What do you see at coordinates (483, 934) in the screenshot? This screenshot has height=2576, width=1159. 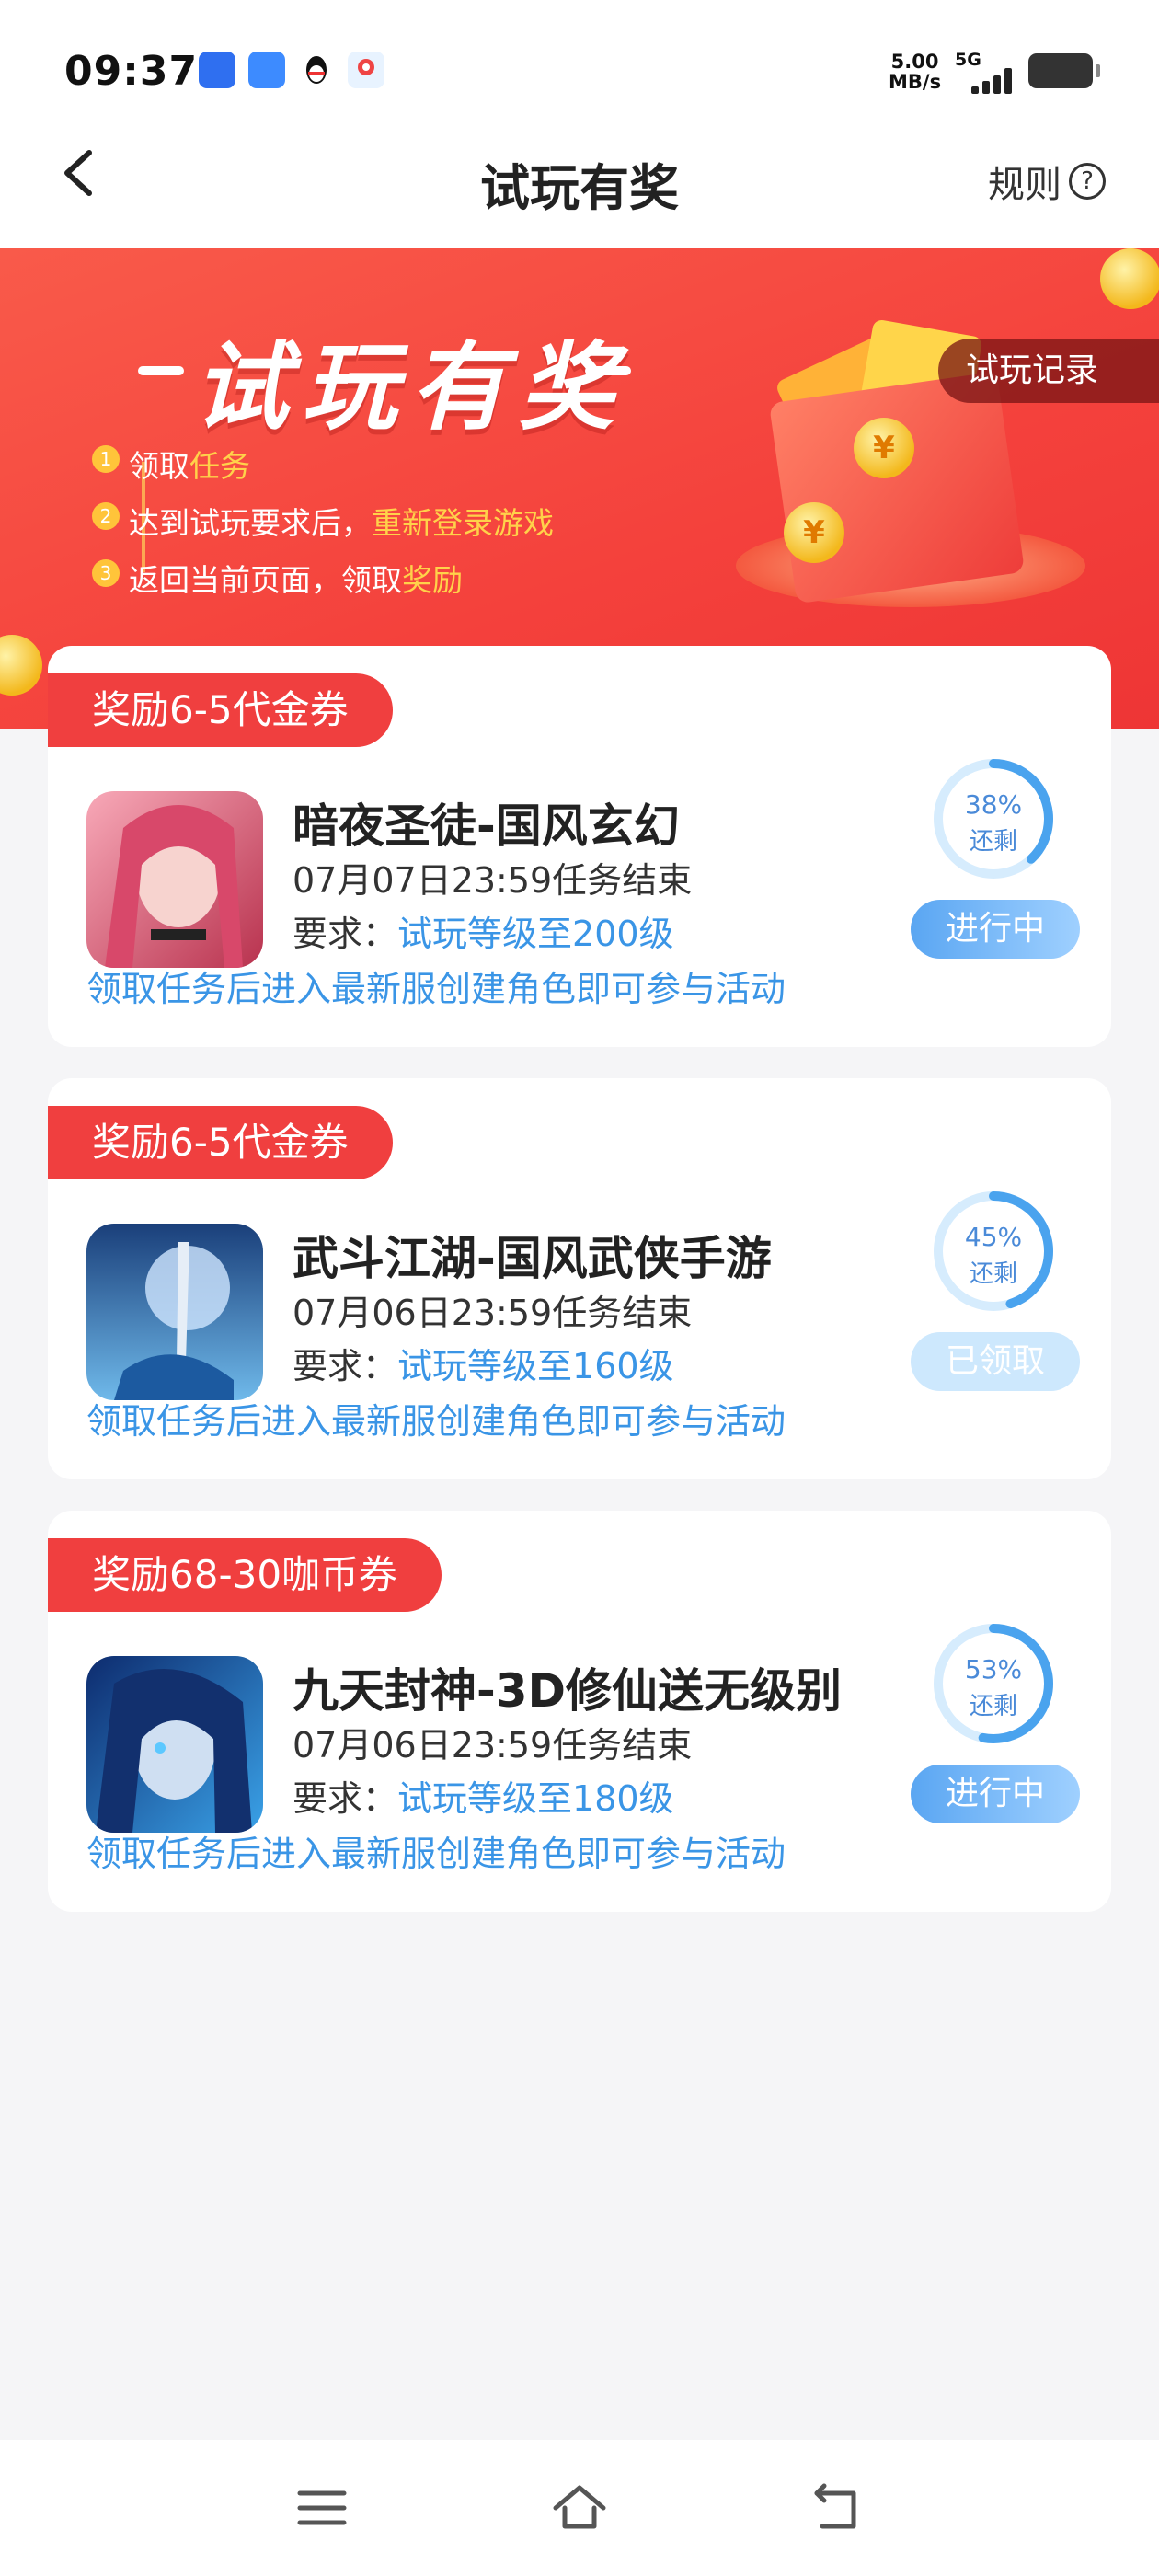 I see `task-requirement: 要求：试玩等级至200级` at bounding box center [483, 934].